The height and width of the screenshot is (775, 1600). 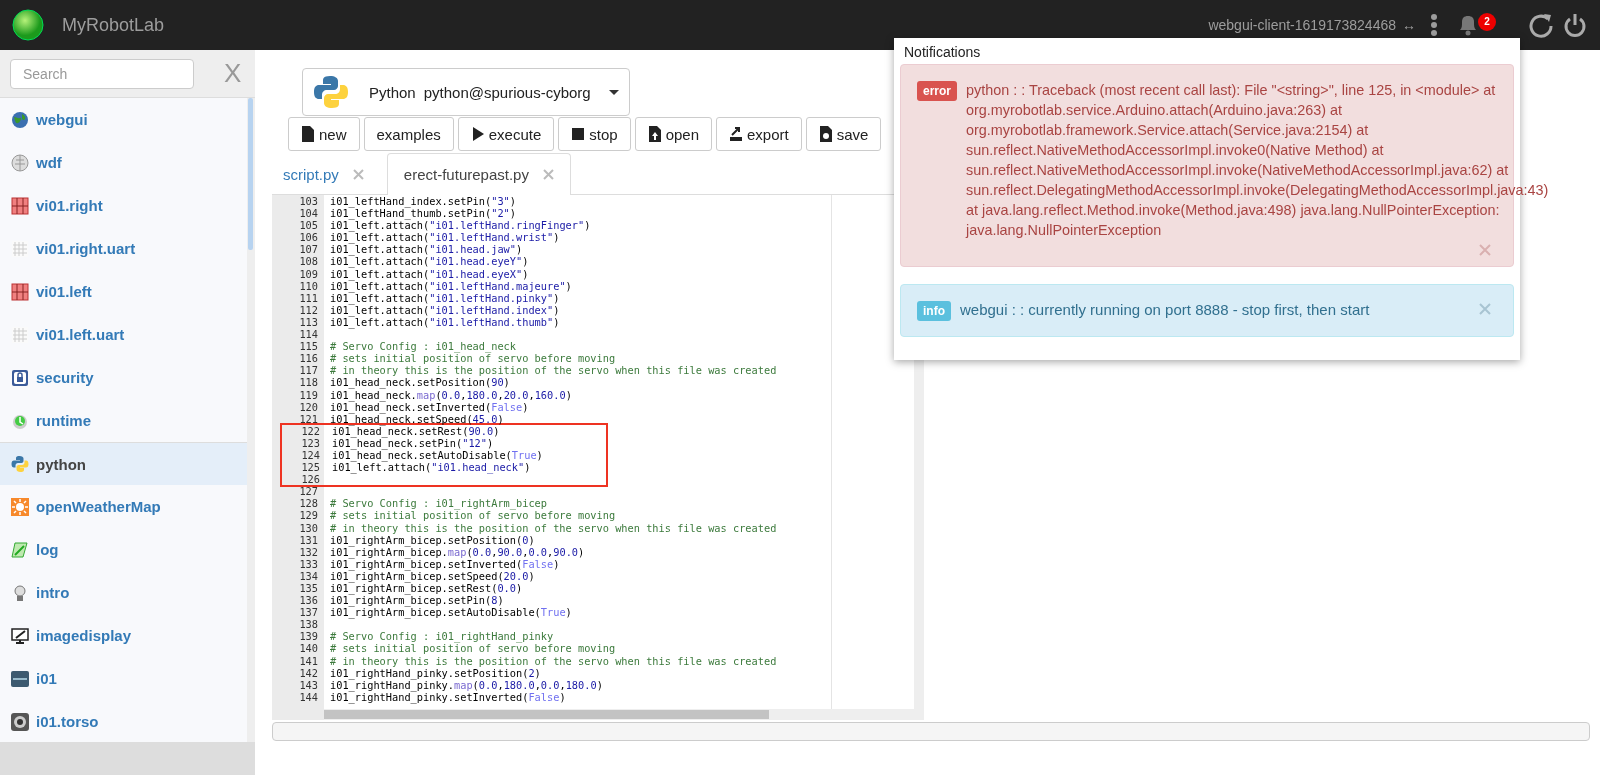 I want to click on line-number: 108, so click(x=308, y=261).